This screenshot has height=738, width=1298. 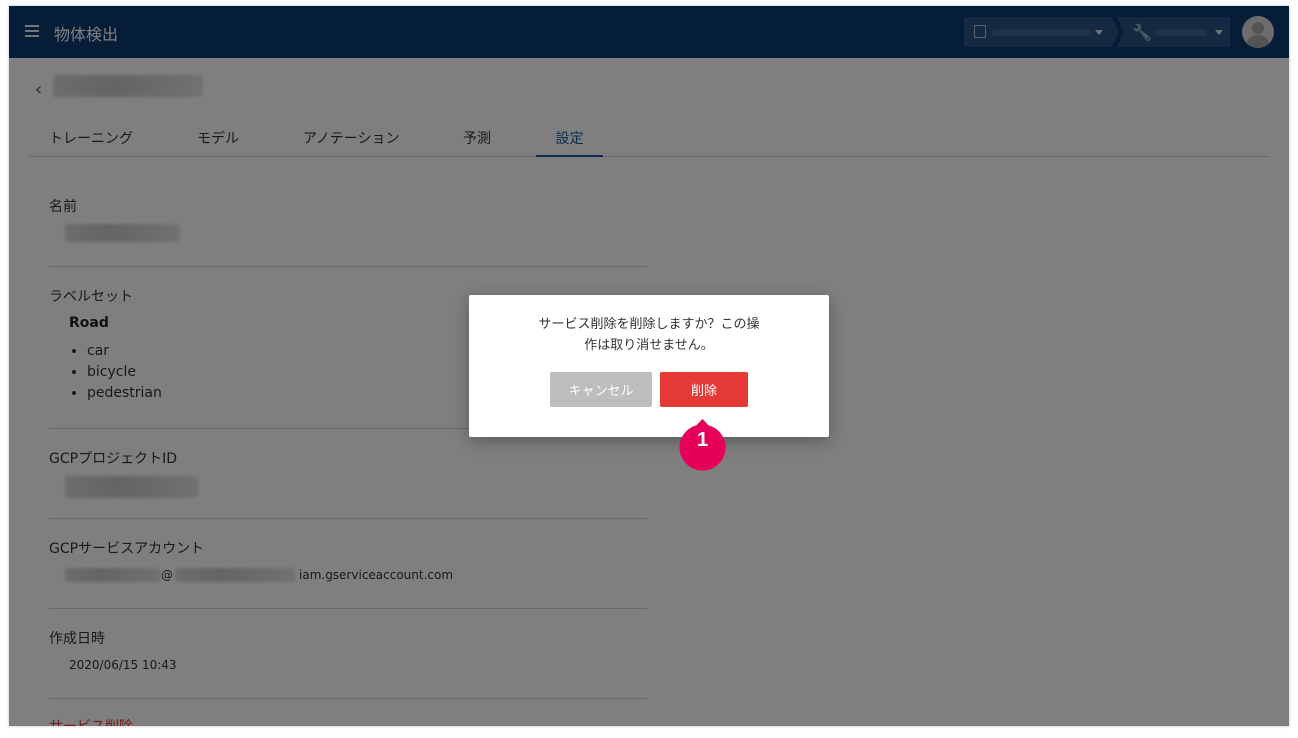 I want to click on dialog-message-line1: サービス削除を削除しますか？この操, so click(x=649, y=324).